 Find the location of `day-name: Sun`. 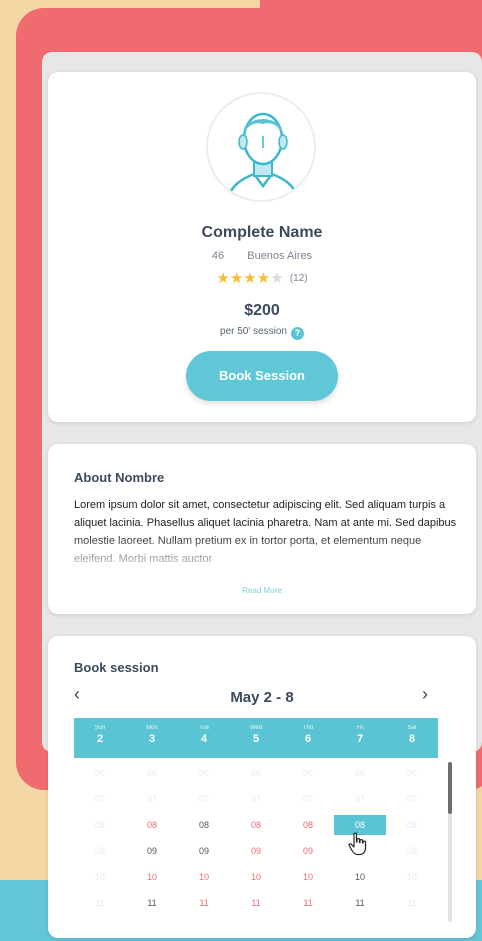

day-name: Sun is located at coordinates (100, 728).